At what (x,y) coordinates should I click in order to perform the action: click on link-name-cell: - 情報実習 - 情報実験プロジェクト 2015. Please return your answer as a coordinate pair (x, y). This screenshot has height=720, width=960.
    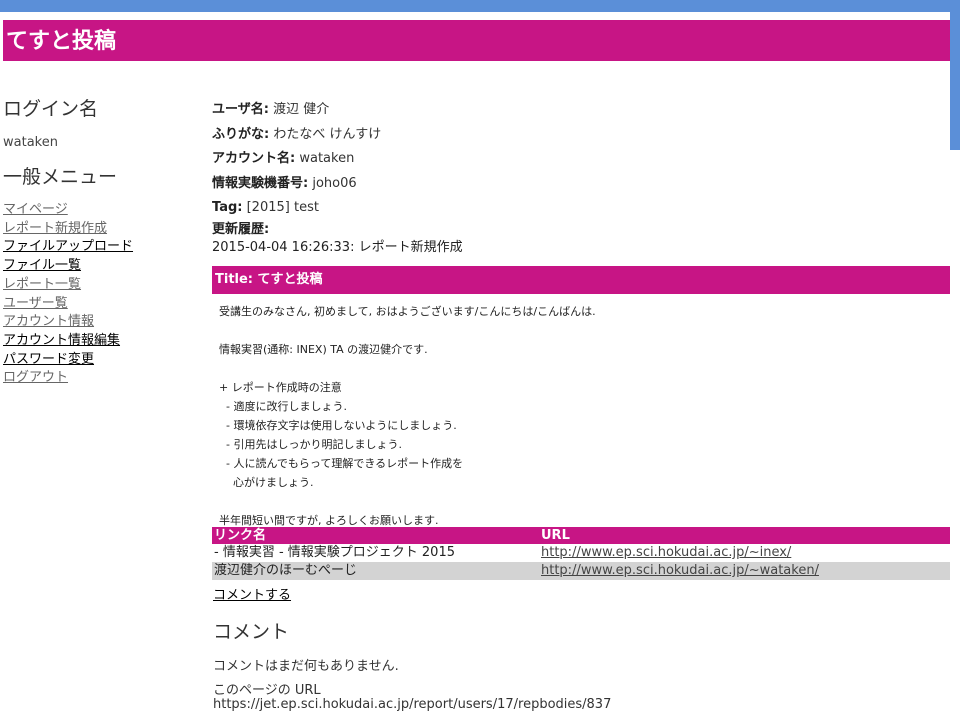
    Looking at the image, I should click on (334, 552).